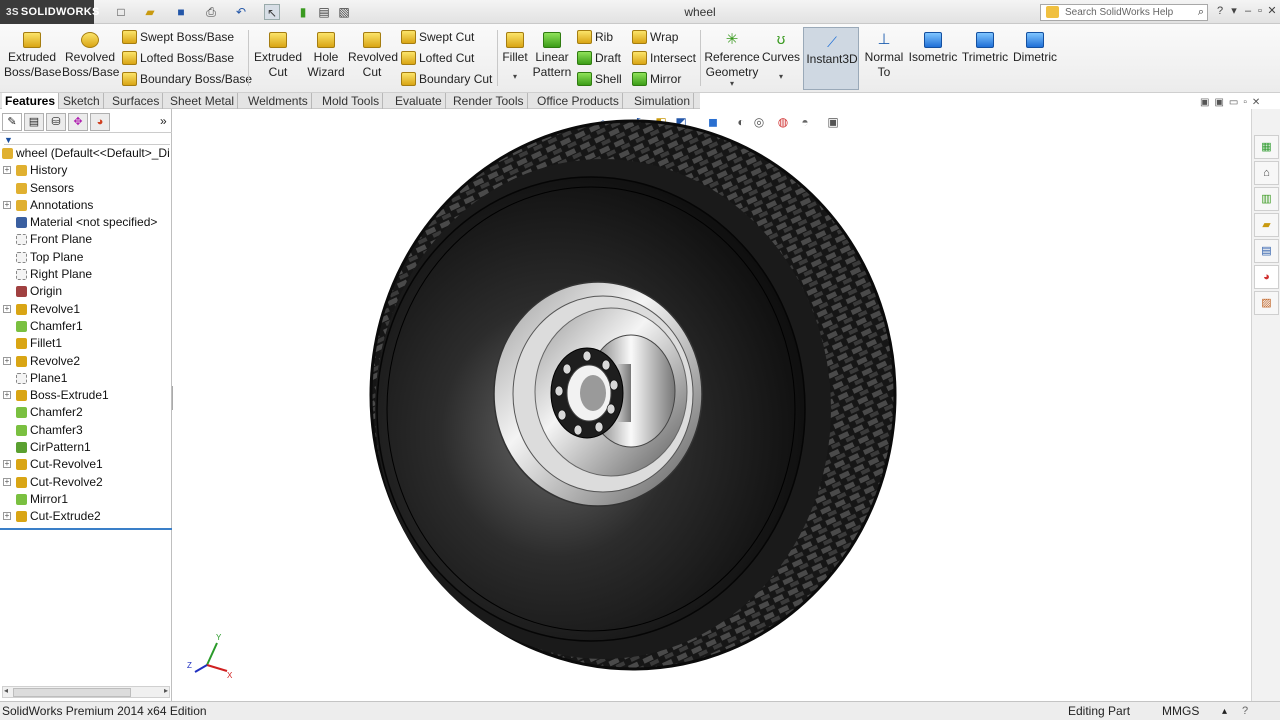  Describe the element at coordinates (86, 447) in the screenshot. I see `tree-item-cirpattern1: CirPattern1` at that location.